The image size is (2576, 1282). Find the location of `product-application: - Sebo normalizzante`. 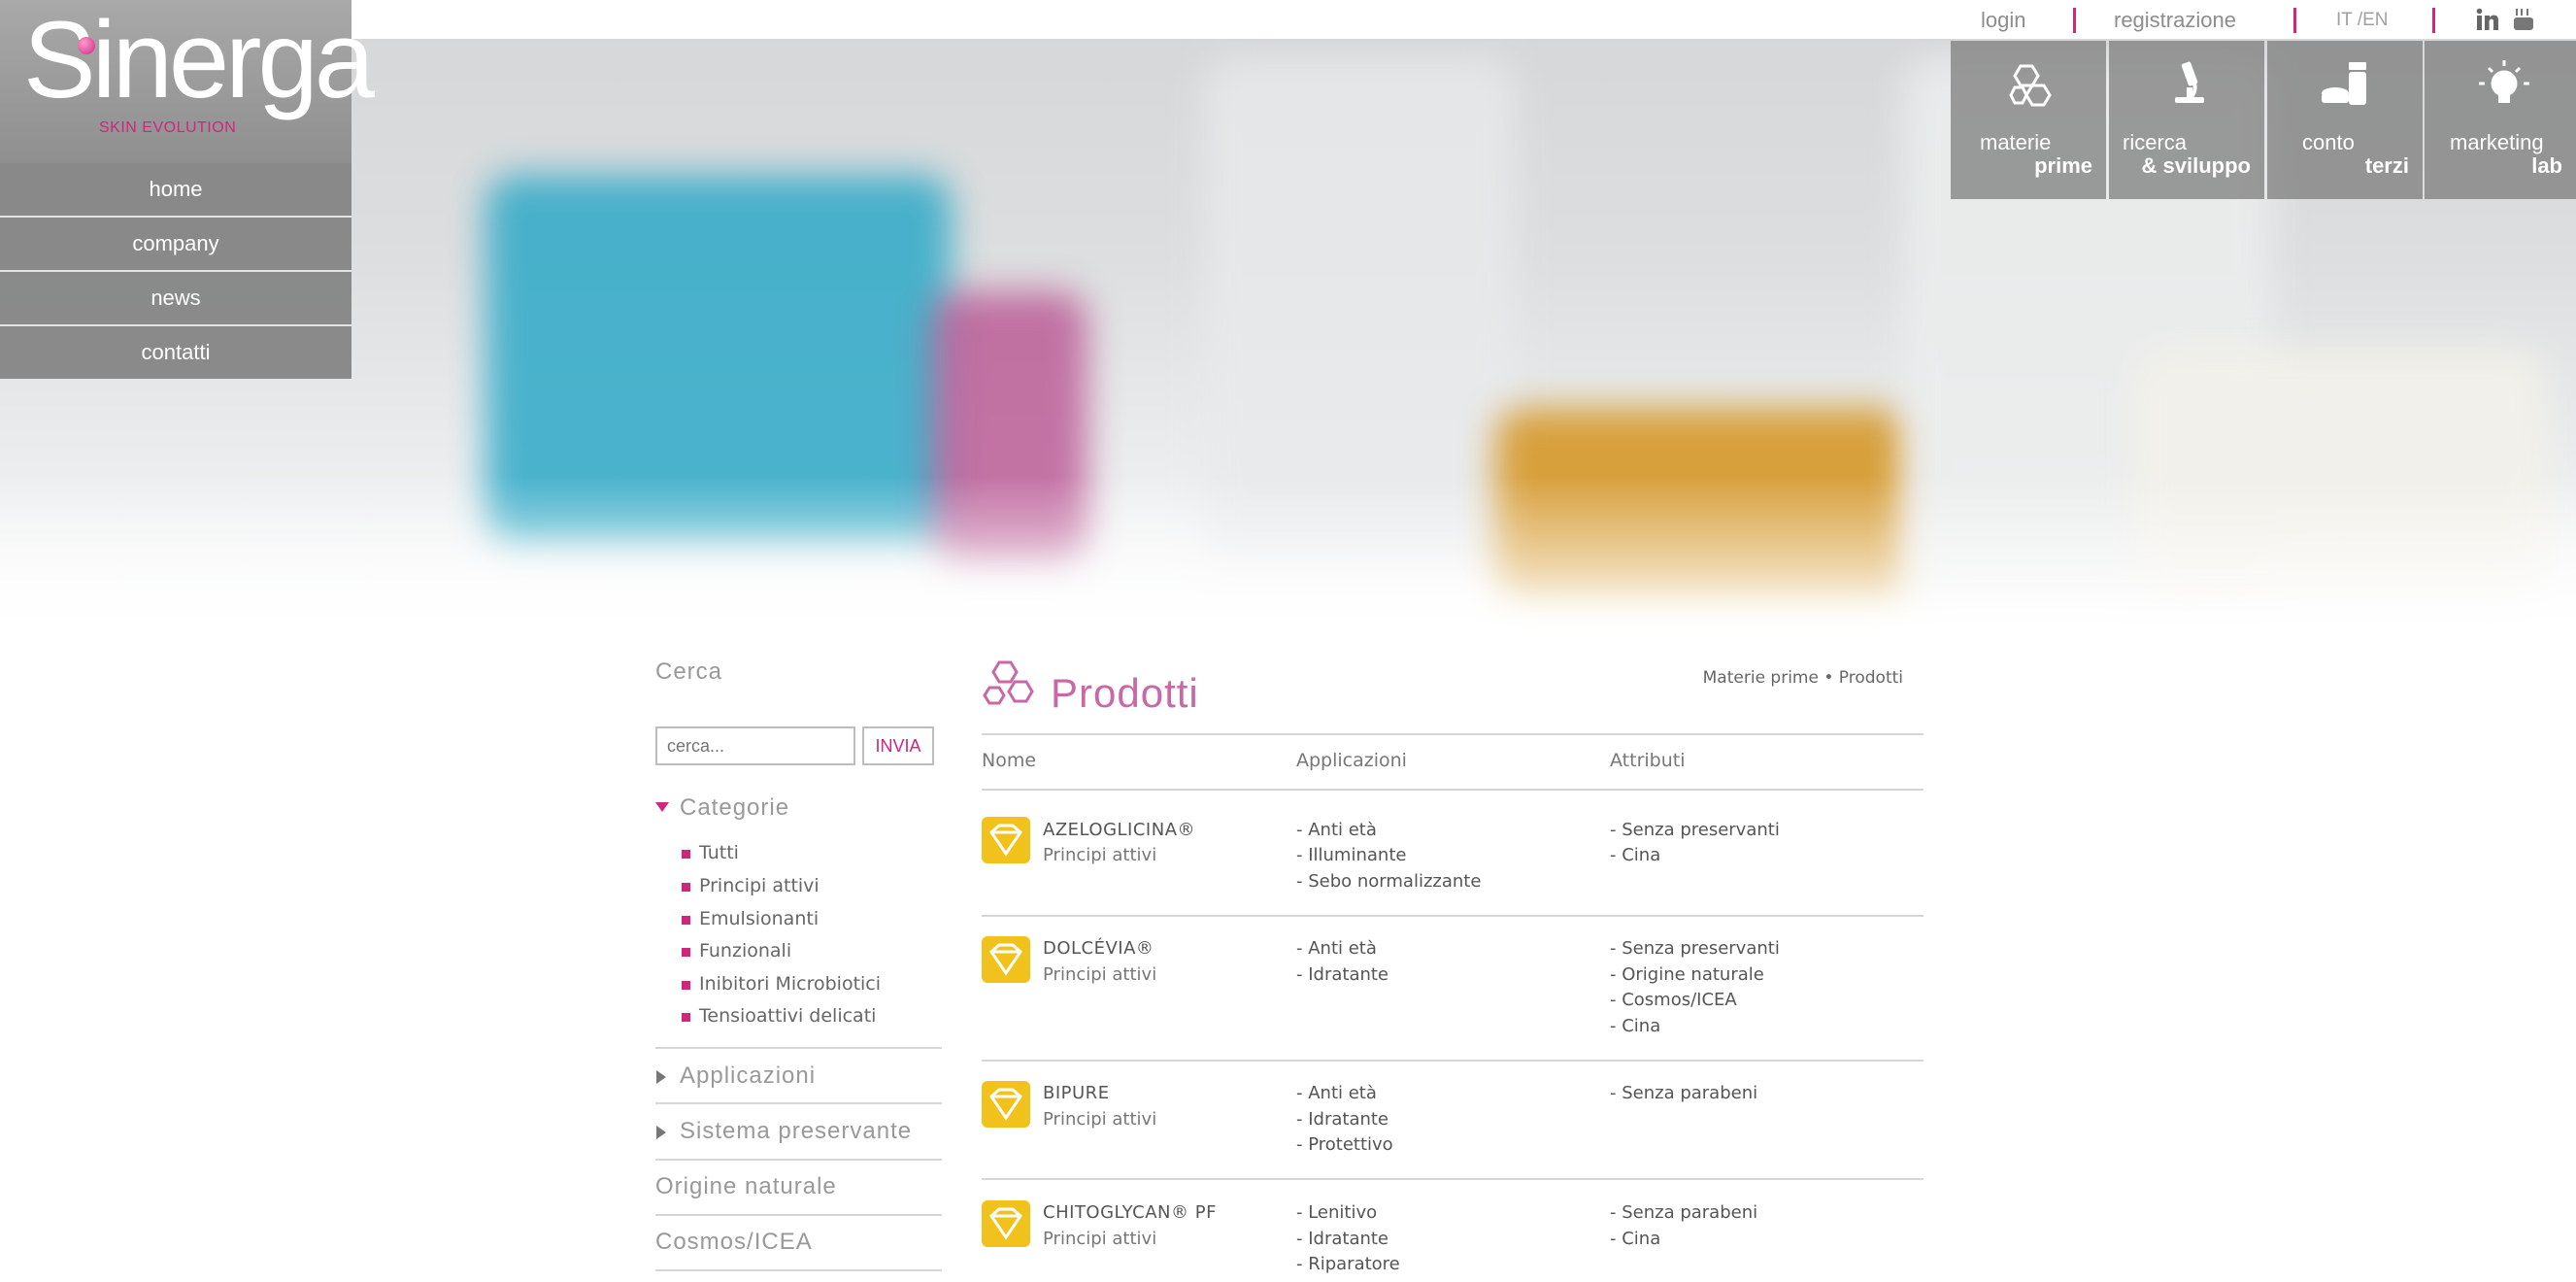

product-application: - Sebo normalizzante is located at coordinates (1389, 881).